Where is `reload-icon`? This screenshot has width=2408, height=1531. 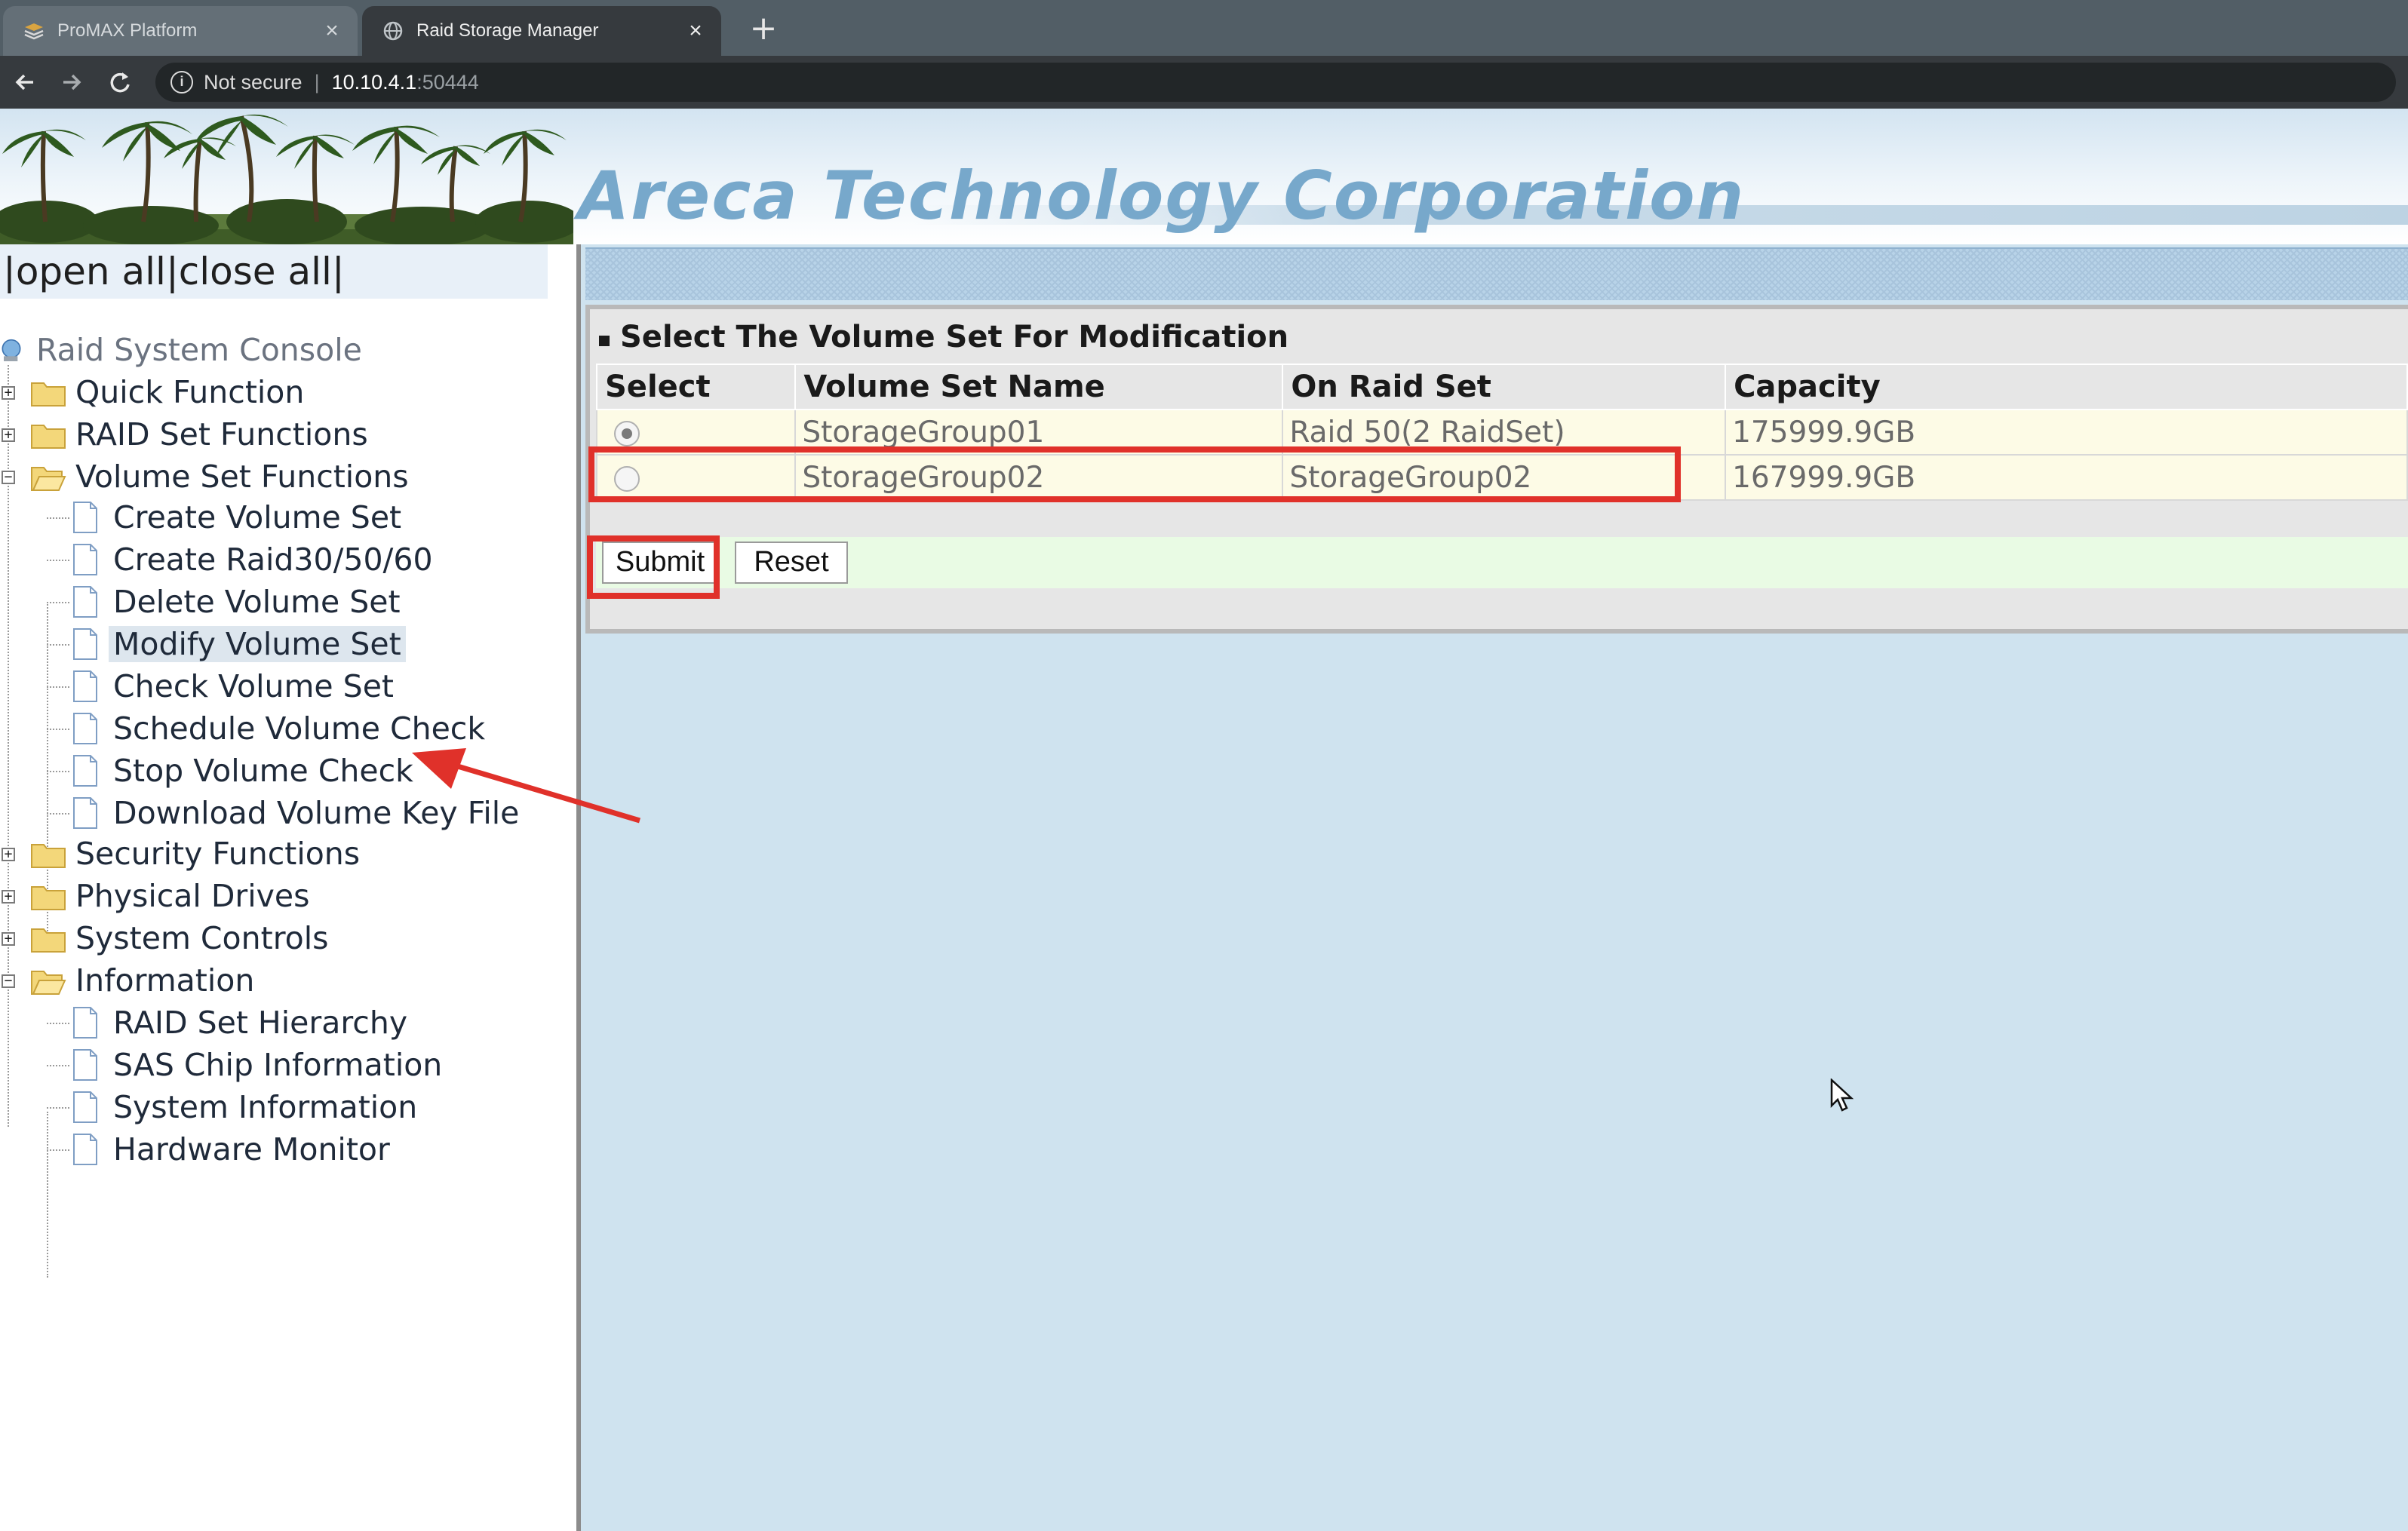
reload-icon is located at coordinates (120, 82).